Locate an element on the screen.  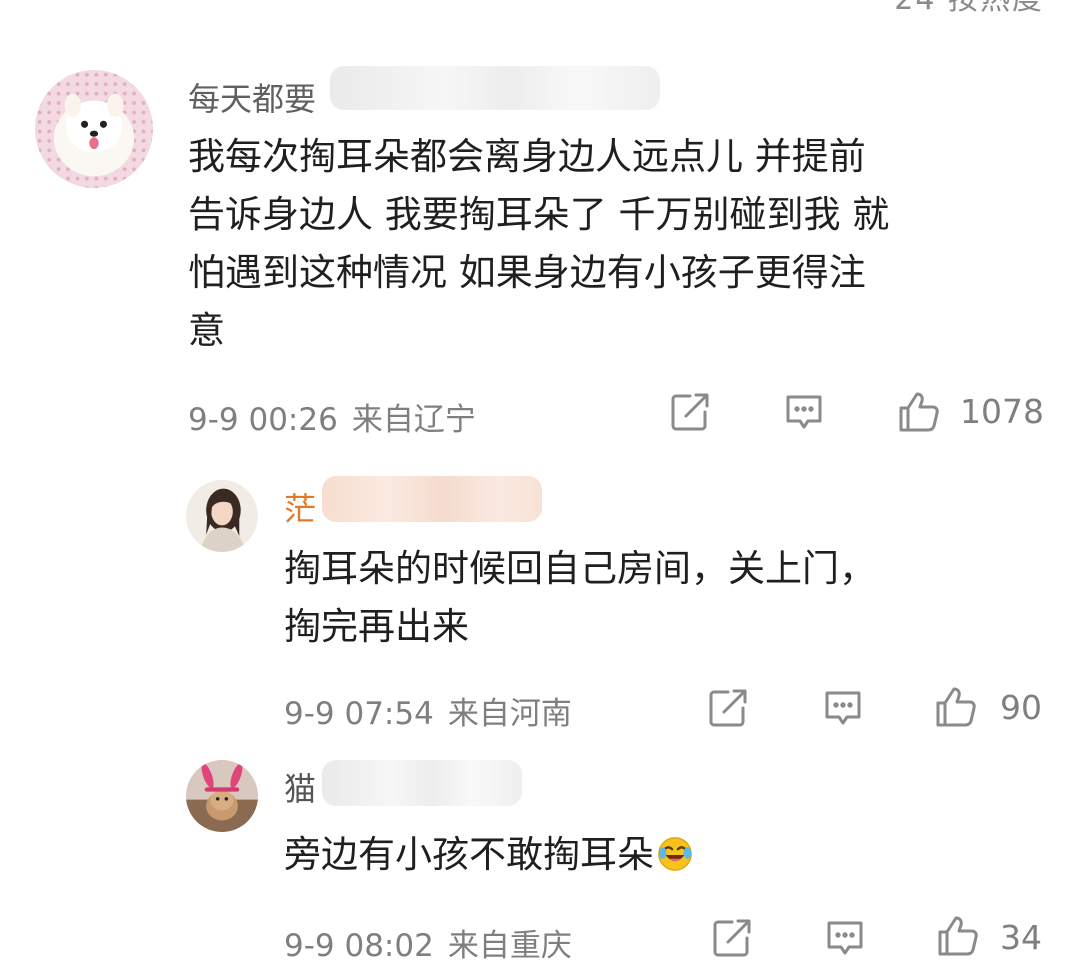
comment-text: 旁边有小孩不敢掏耳朵 is located at coordinates (664, 855).